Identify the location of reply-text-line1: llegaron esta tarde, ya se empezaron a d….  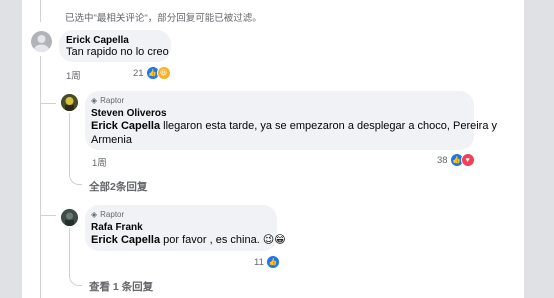
(329, 126).